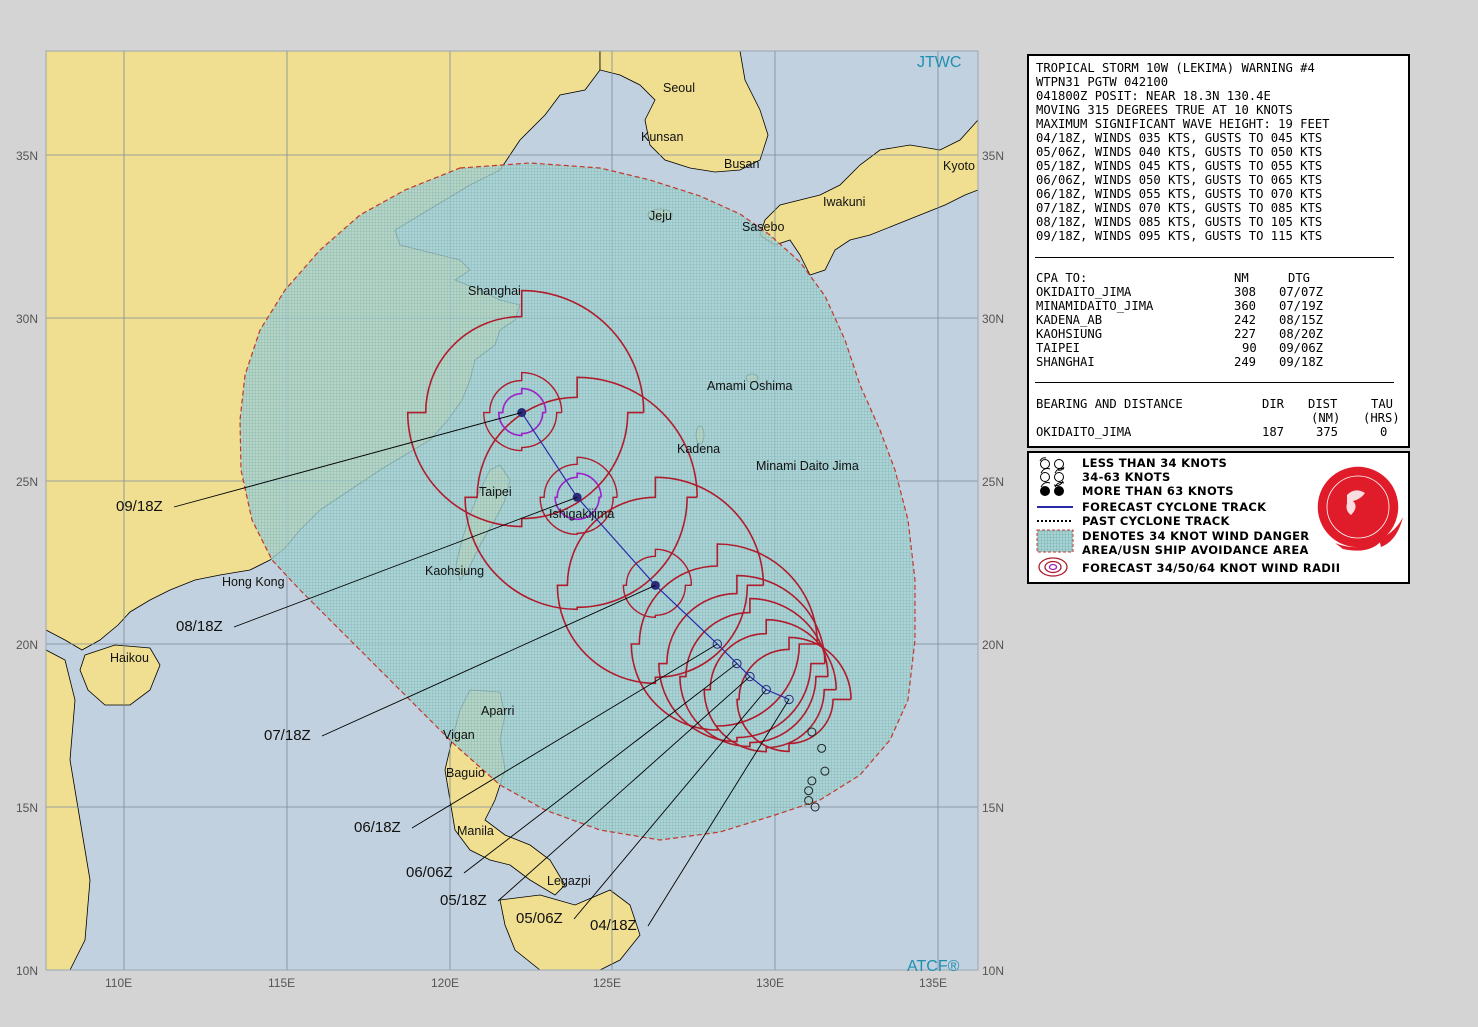  What do you see at coordinates (1126, 477) in the screenshot?
I see `legend-label: 34-63 KNOTS` at bounding box center [1126, 477].